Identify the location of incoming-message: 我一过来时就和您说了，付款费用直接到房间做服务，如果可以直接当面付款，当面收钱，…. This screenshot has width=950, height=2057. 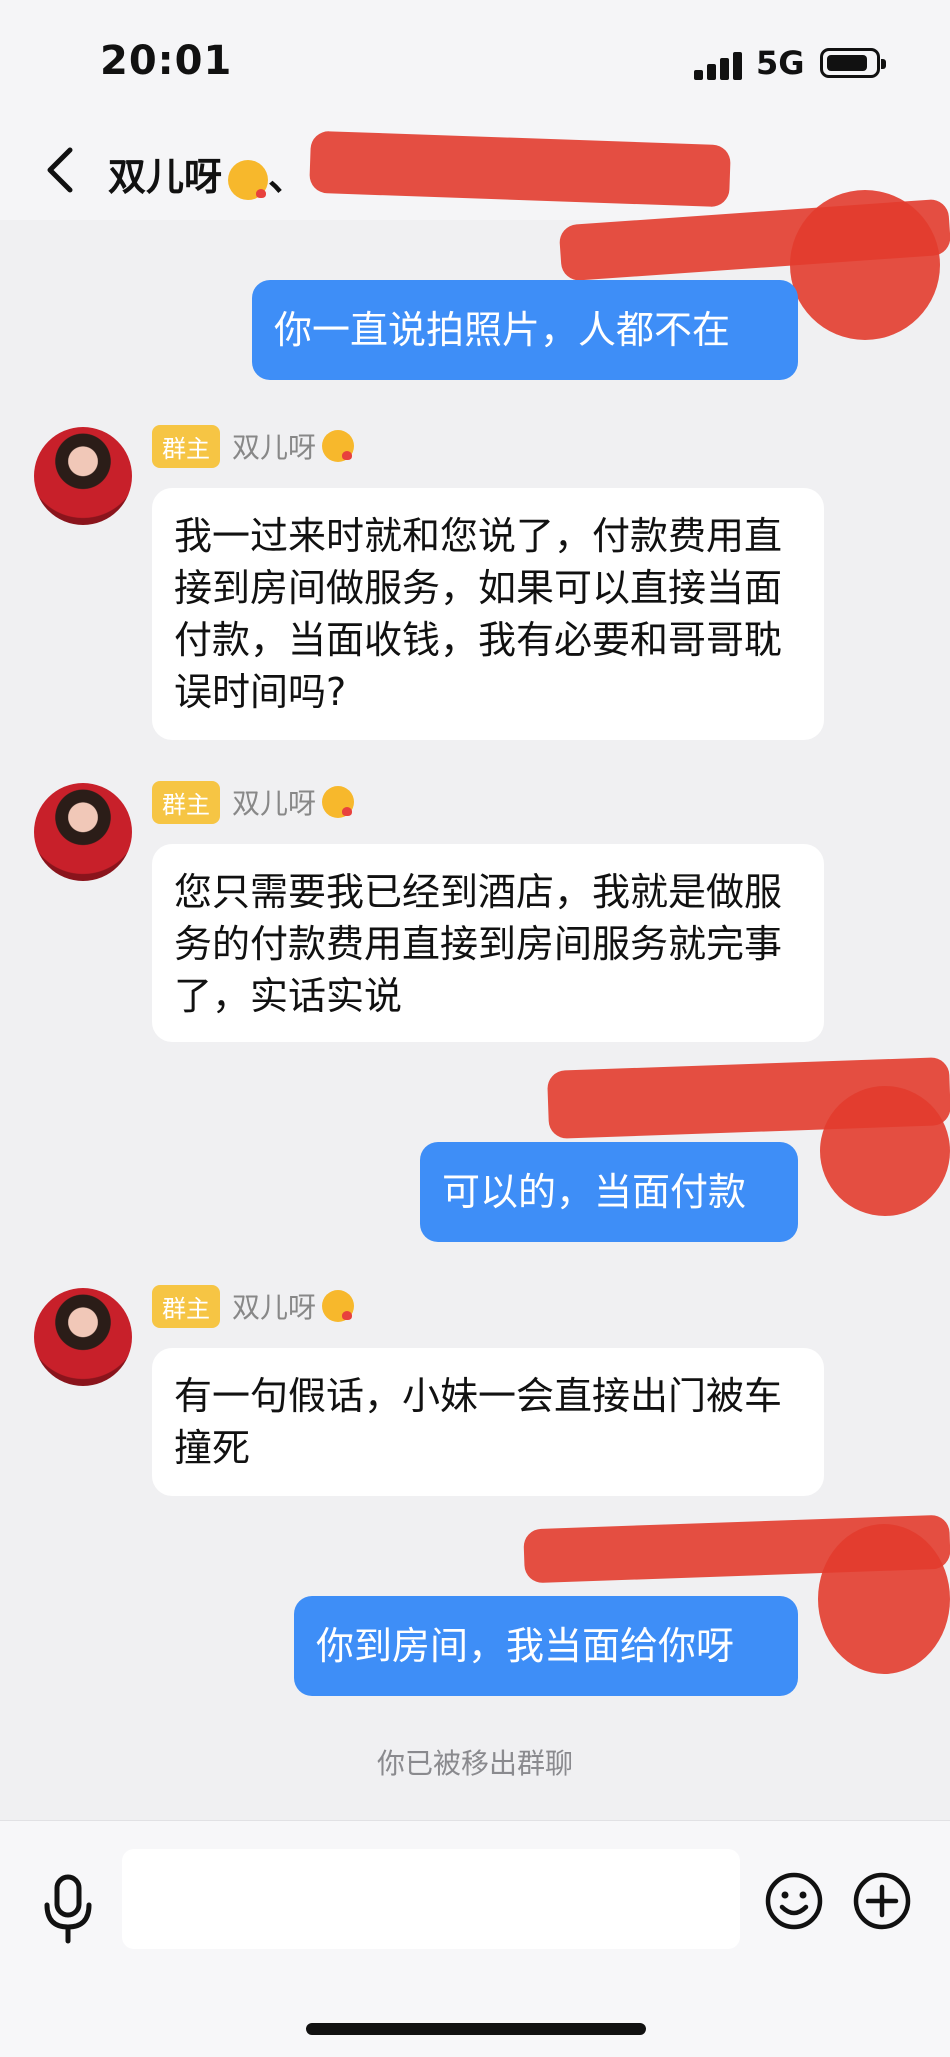
(488, 614).